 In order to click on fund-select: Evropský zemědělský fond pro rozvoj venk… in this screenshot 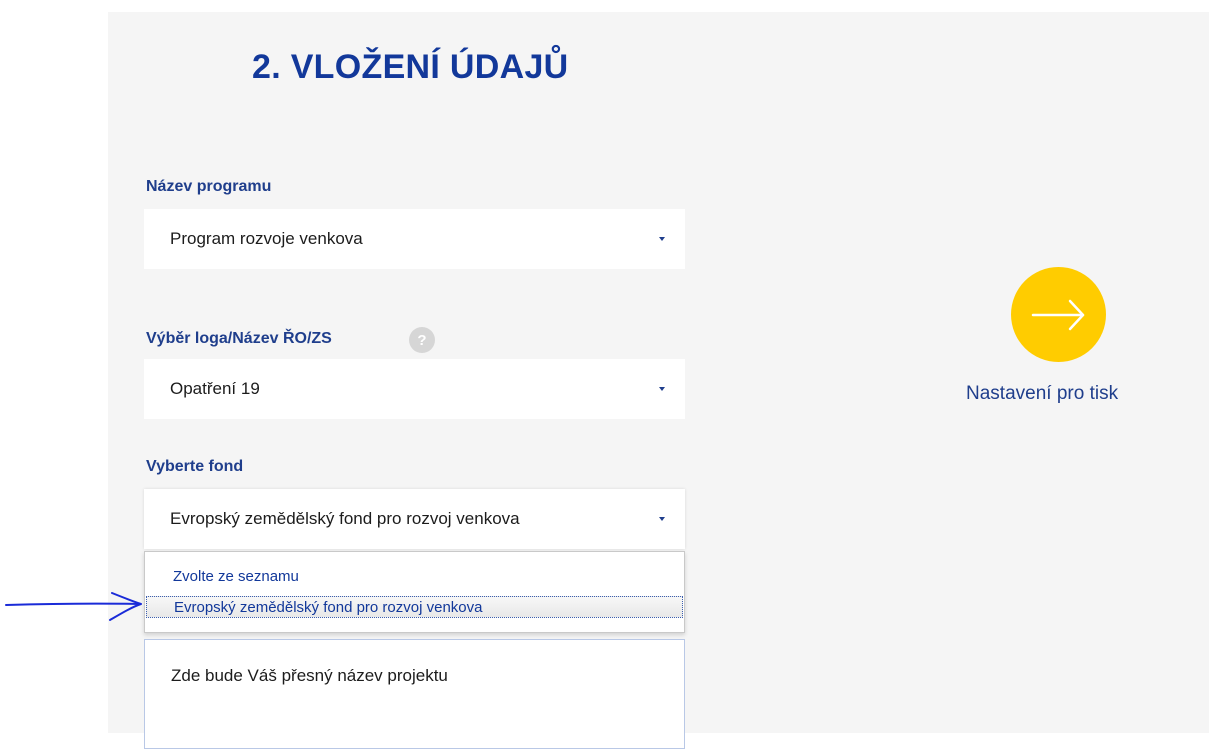, I will do `click(414, 519)`.